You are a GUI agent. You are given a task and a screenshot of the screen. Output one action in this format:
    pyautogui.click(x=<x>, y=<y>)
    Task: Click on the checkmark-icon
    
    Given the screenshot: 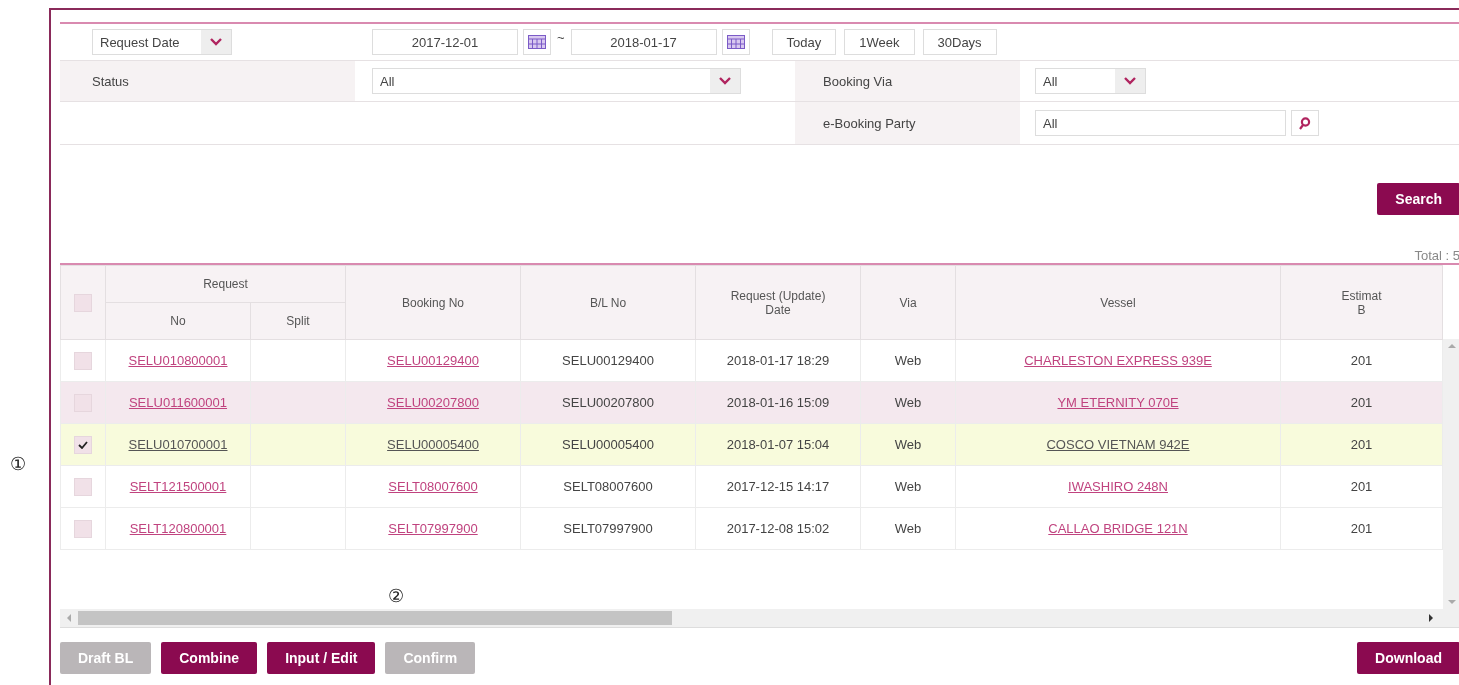 What is the action you would take?
    pyautogui.click(x=83, y=444)
    